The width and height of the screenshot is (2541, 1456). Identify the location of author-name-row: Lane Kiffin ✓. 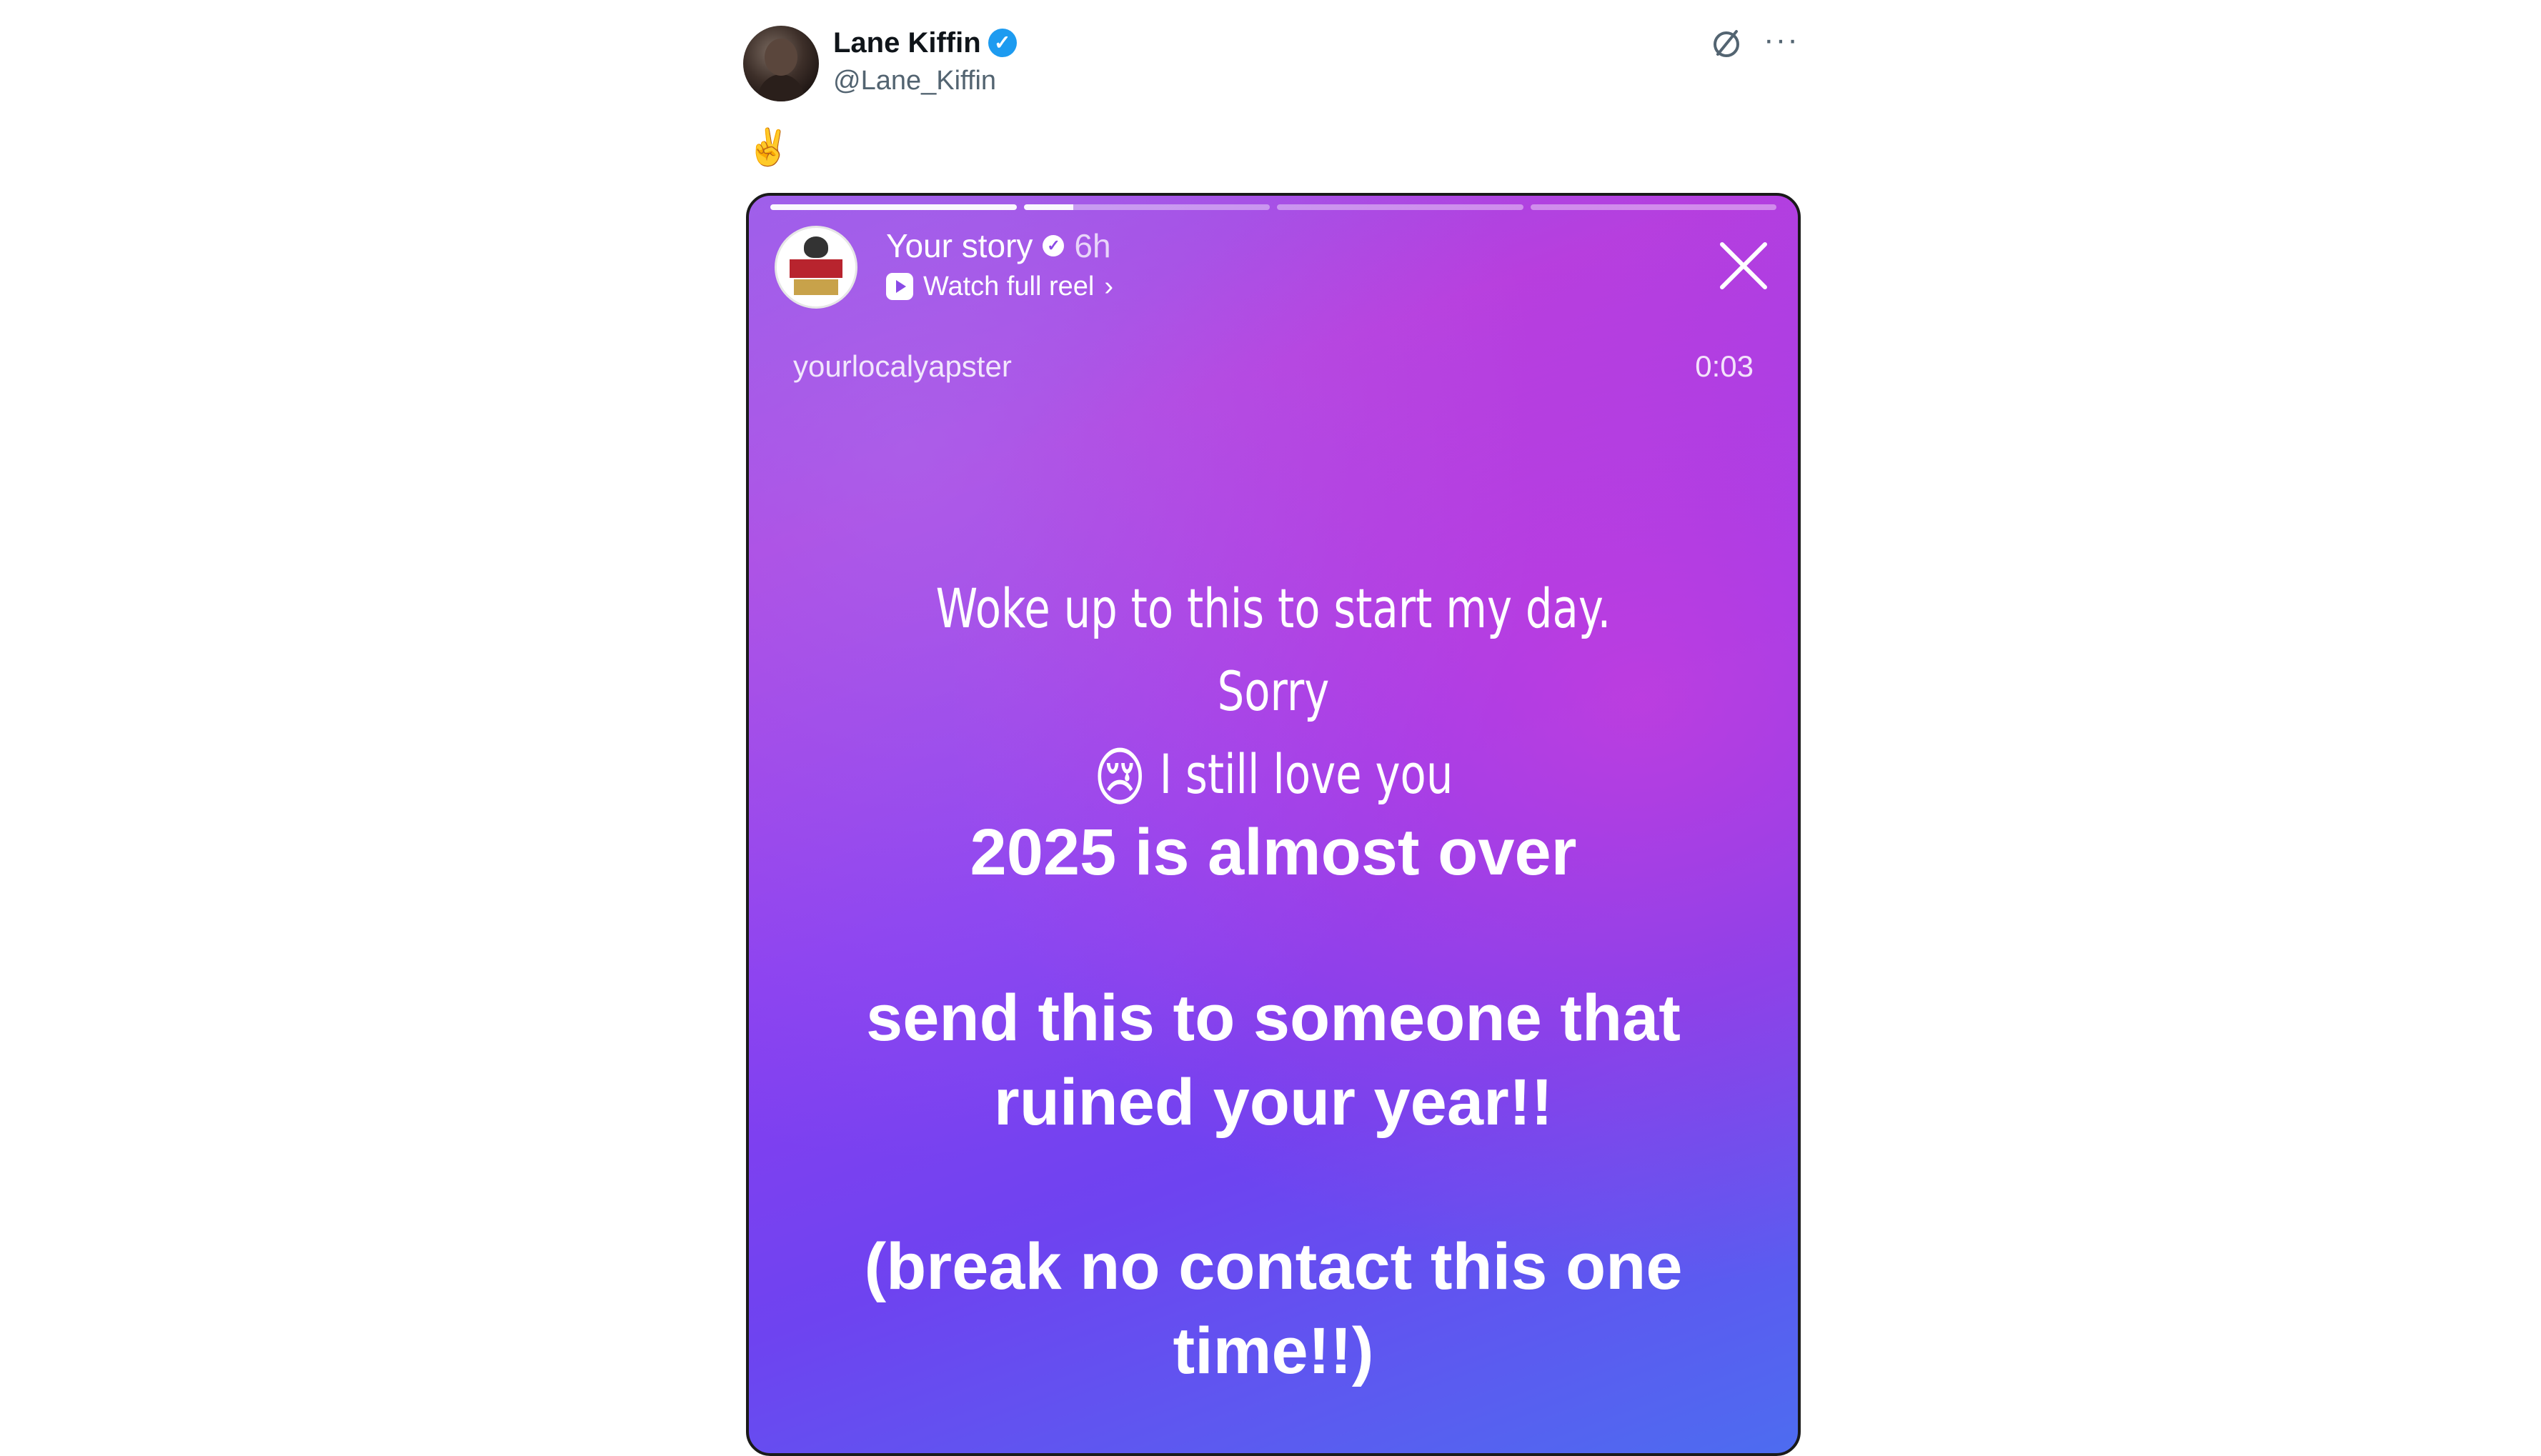
(925, 43).